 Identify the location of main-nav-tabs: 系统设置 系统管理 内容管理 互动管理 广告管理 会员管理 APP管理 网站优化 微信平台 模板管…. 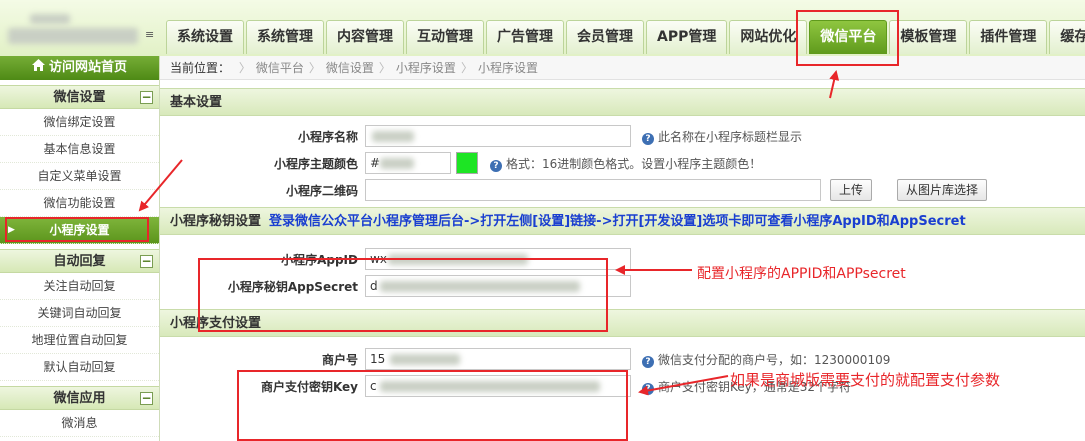
(625, 37).